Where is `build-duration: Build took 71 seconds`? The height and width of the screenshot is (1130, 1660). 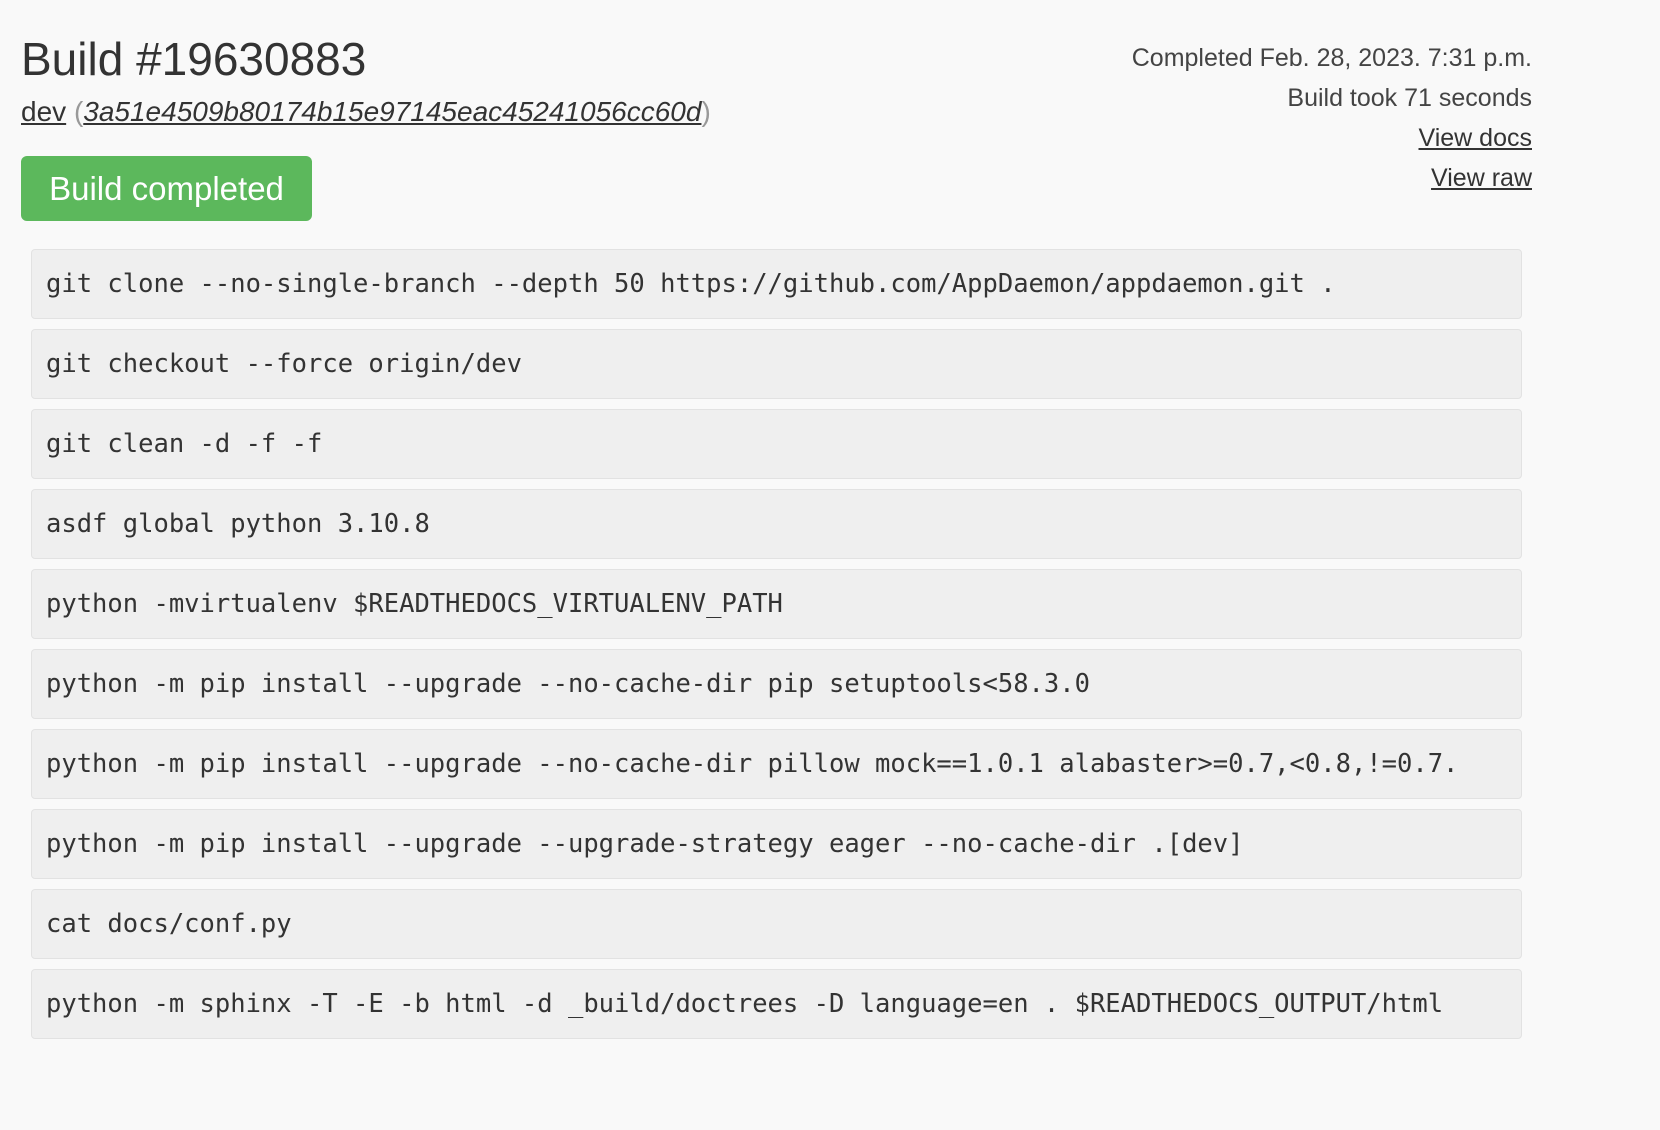 build-duration: Build took 71 seconds is located at coordinates (1409, 98).